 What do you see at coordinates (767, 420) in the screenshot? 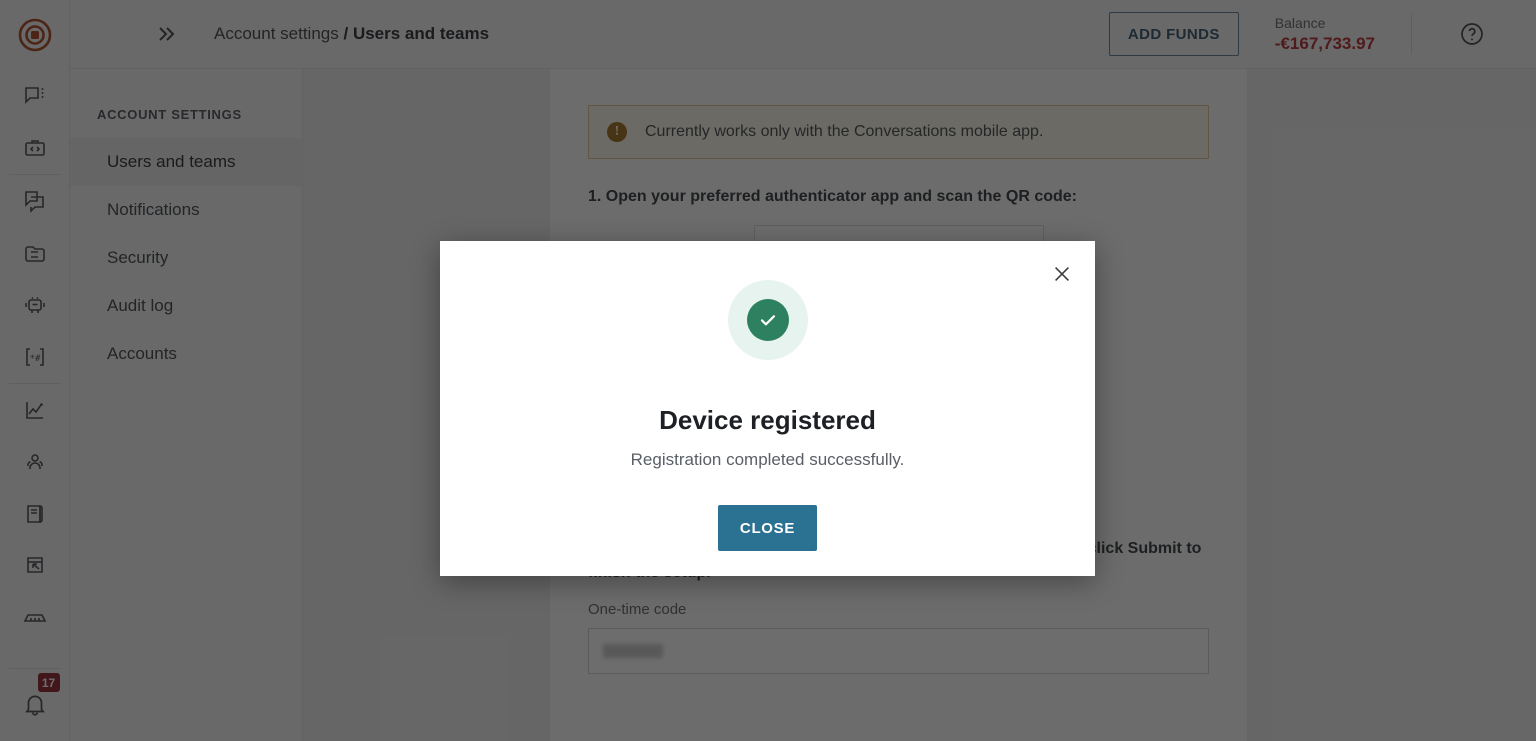
I see `dialog-title: Device registered` at bounding box center [767, 420].